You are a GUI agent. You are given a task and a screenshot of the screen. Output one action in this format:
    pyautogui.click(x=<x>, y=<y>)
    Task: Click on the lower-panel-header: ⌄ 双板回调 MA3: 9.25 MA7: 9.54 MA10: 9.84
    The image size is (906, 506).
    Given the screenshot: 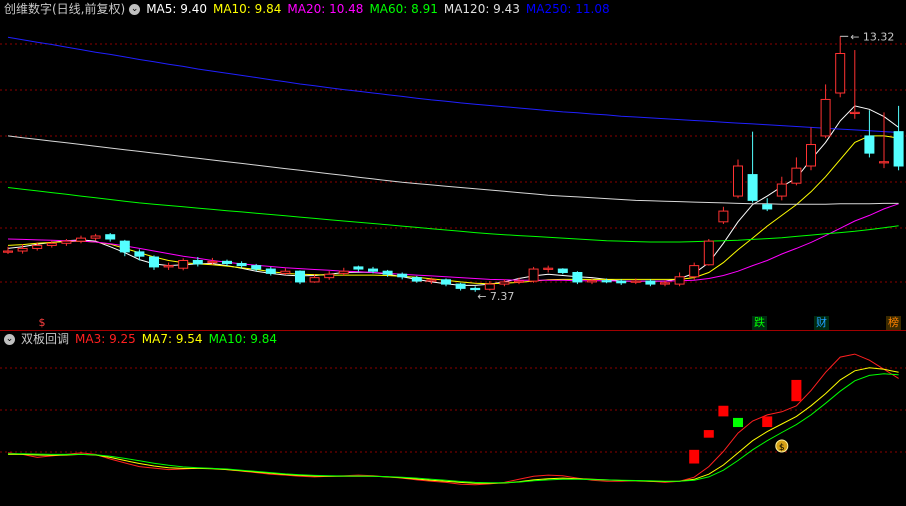 What is the action you would take?
    pyautogui.click(x=141, y=339)
    